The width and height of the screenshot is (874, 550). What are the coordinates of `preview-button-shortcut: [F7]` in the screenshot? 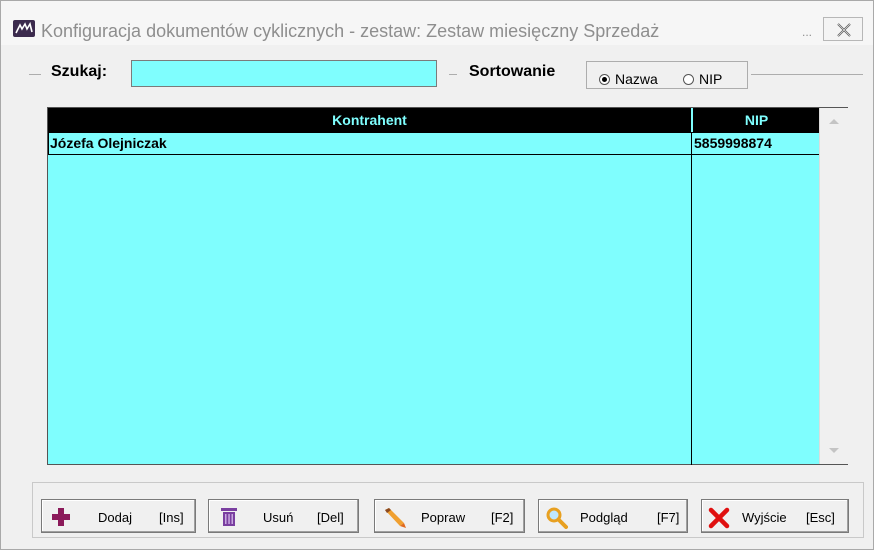 It's located at (668, 517).